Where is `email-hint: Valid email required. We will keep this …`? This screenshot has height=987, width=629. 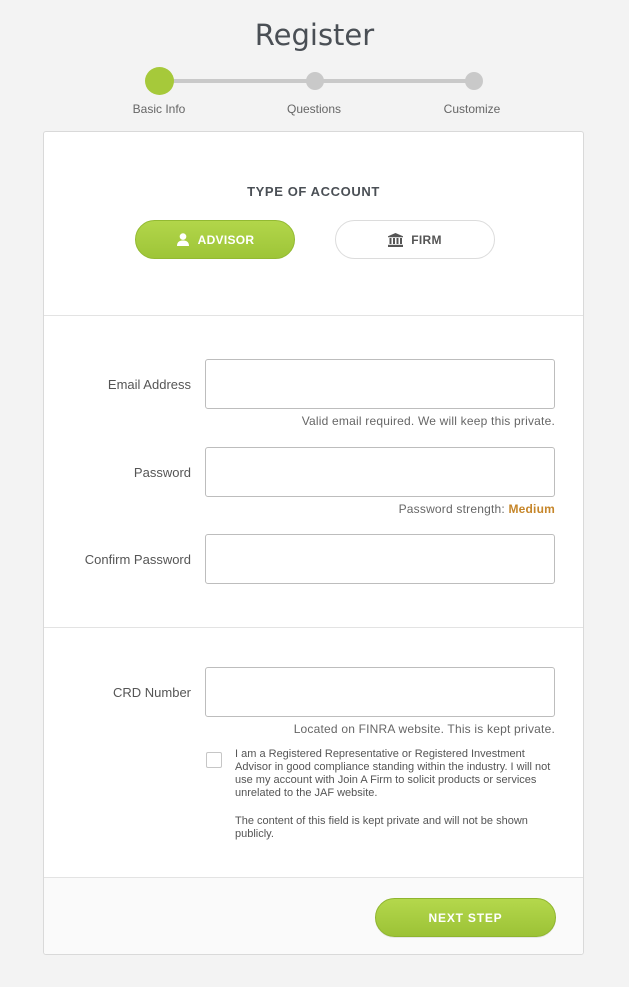
email-hint: Valid email required. We will keep this … is located at coordinates (428, 421).